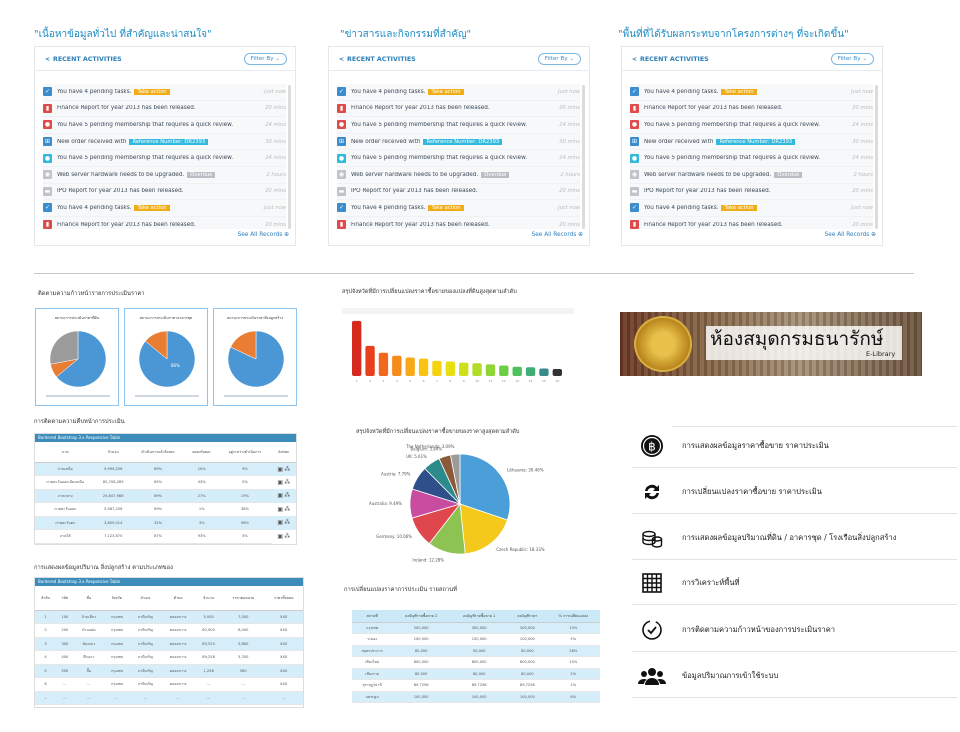 Image resolution: width=960 pixels, height=732 pixels. Describe the element at coordinates (794, 446) in the screenshot. I see `feature-link: ฿ การแสดงผลข้อมูลราคาซื้อขาย ราคาประเมิน` at that location.